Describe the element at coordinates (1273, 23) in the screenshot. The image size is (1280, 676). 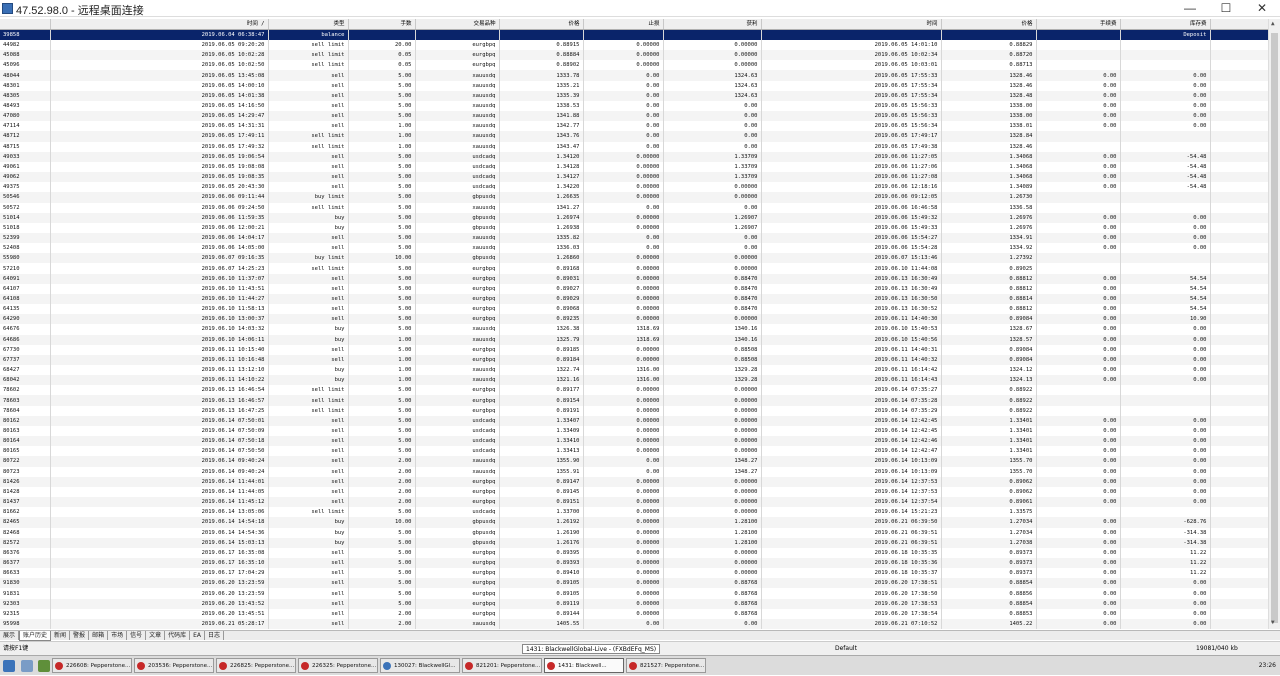
I see `scroll-up-arrow-icon: ▲` at that location.